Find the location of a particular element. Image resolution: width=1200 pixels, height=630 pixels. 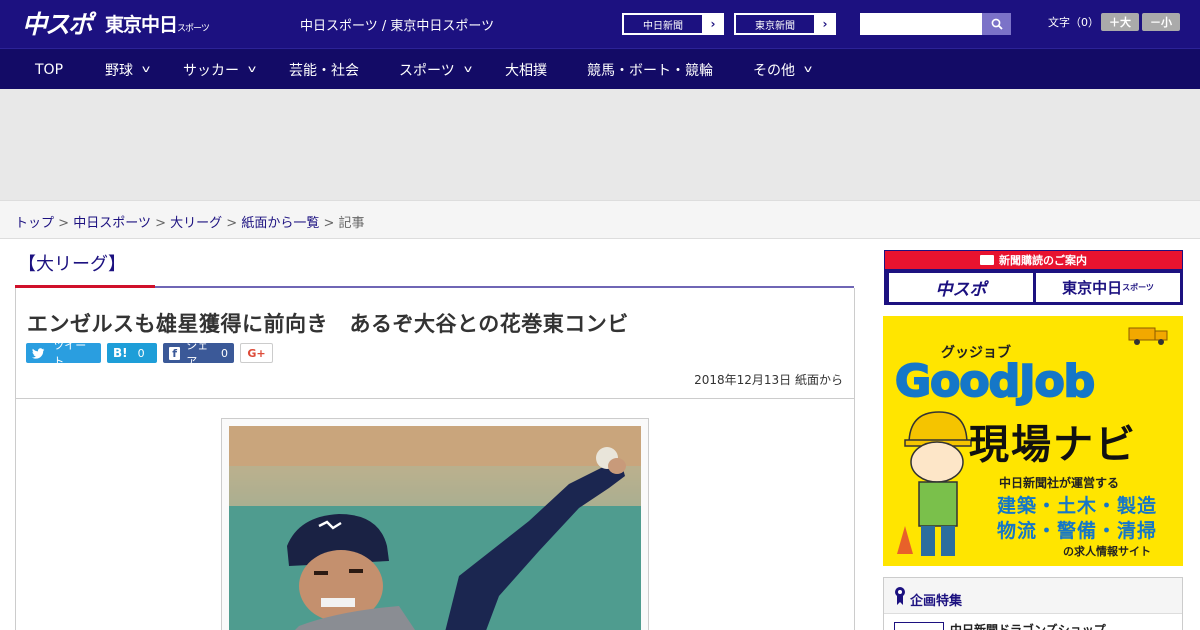

truck-icon is located at coordinates (1148, 336).